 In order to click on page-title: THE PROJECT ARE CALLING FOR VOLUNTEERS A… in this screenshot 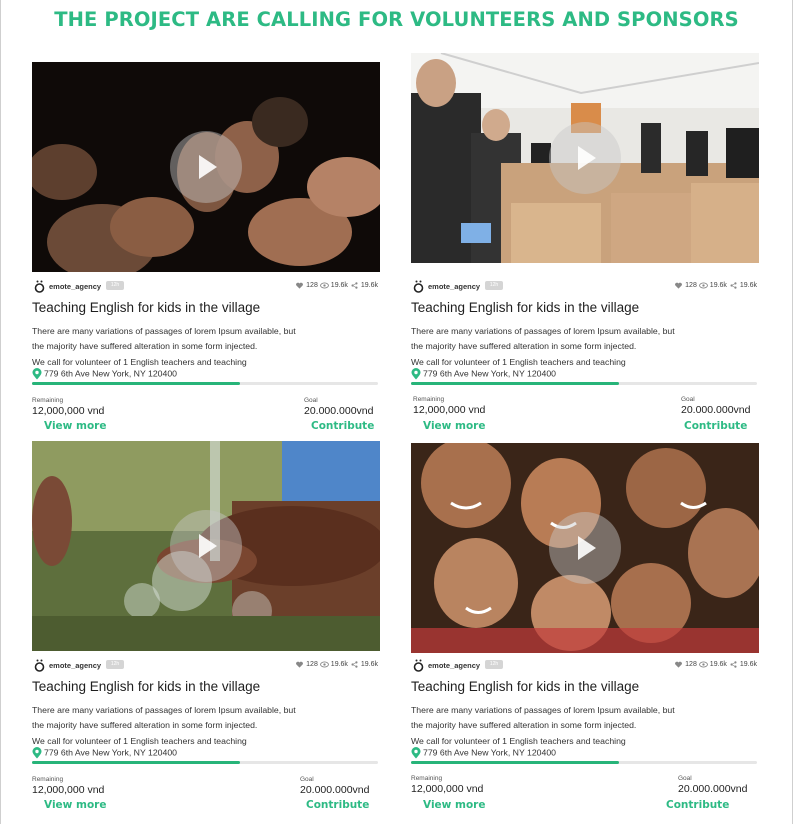, I will do `click(396, 19)`.